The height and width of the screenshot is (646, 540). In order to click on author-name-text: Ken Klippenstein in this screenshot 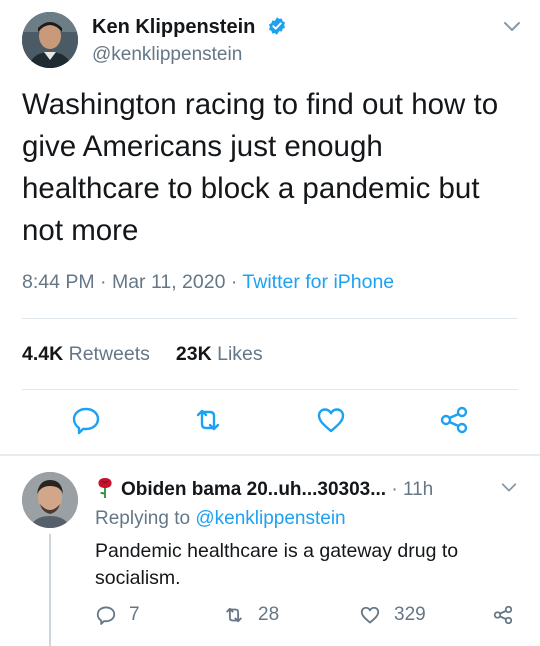, I will do `click(173, 27)`.